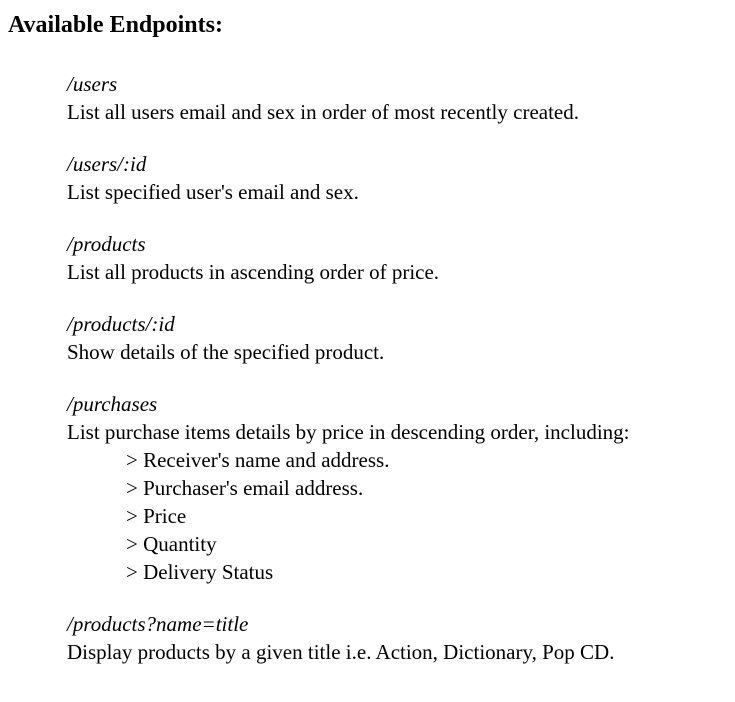 Image resolution: width=735 pixels, height=702 pixels. I want to click on endpoint-path: /products?name=title, so click(158, 624).